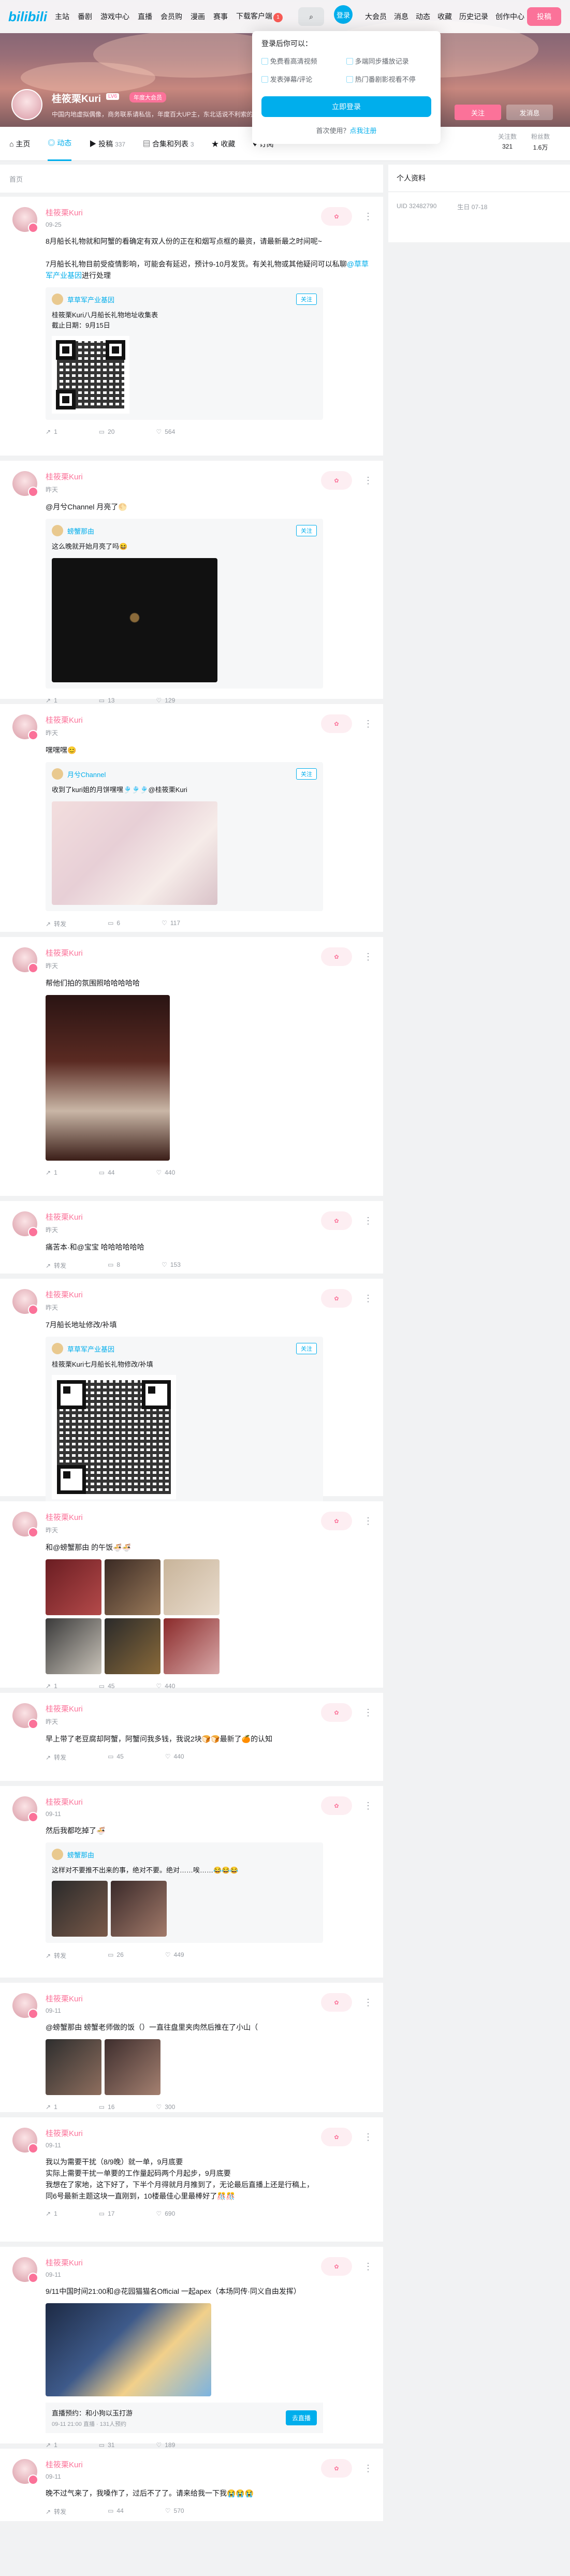  What do you see at coordinates (128, 2350) in the screenshot?
I see `apex-cover-image` at bounding box center [128, 2350].